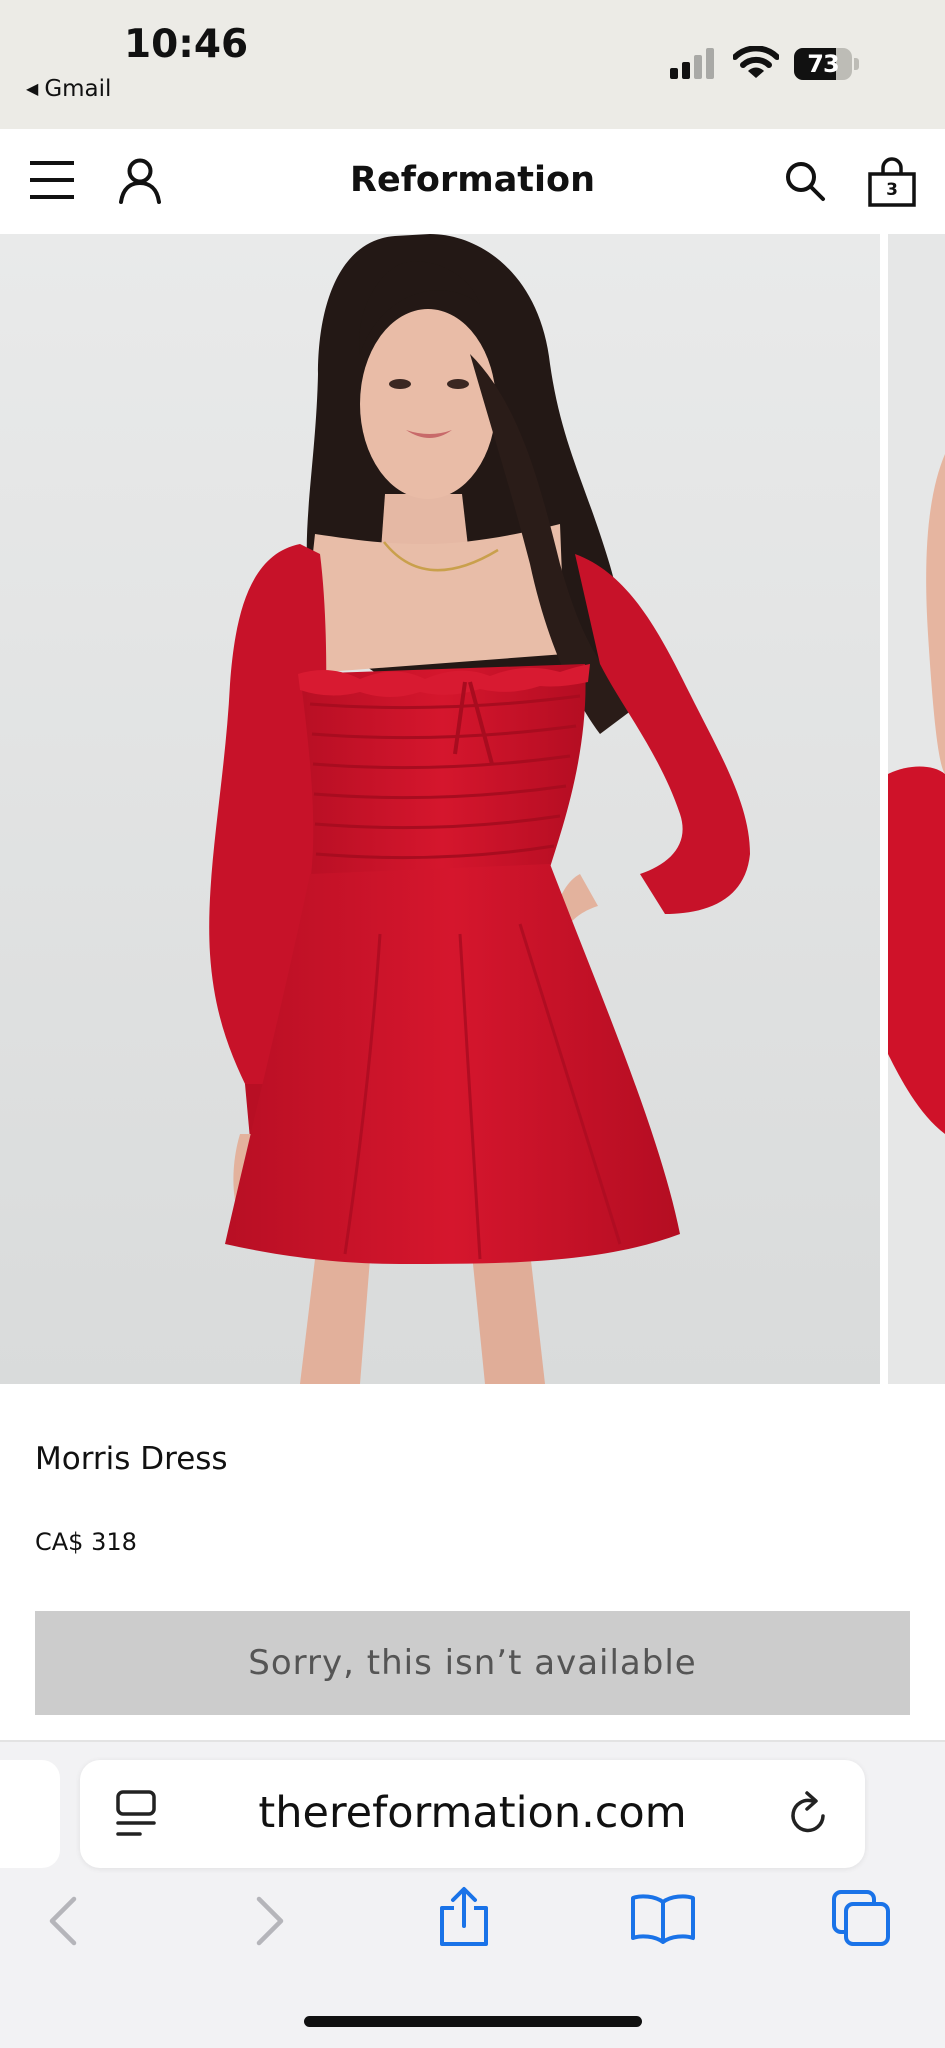 This screenshot has height=2048, width=945. What do you see at coordinates (916, 809) in the screenshot?
I see `next-product-photo-peek` at bounding box center [916, 809].